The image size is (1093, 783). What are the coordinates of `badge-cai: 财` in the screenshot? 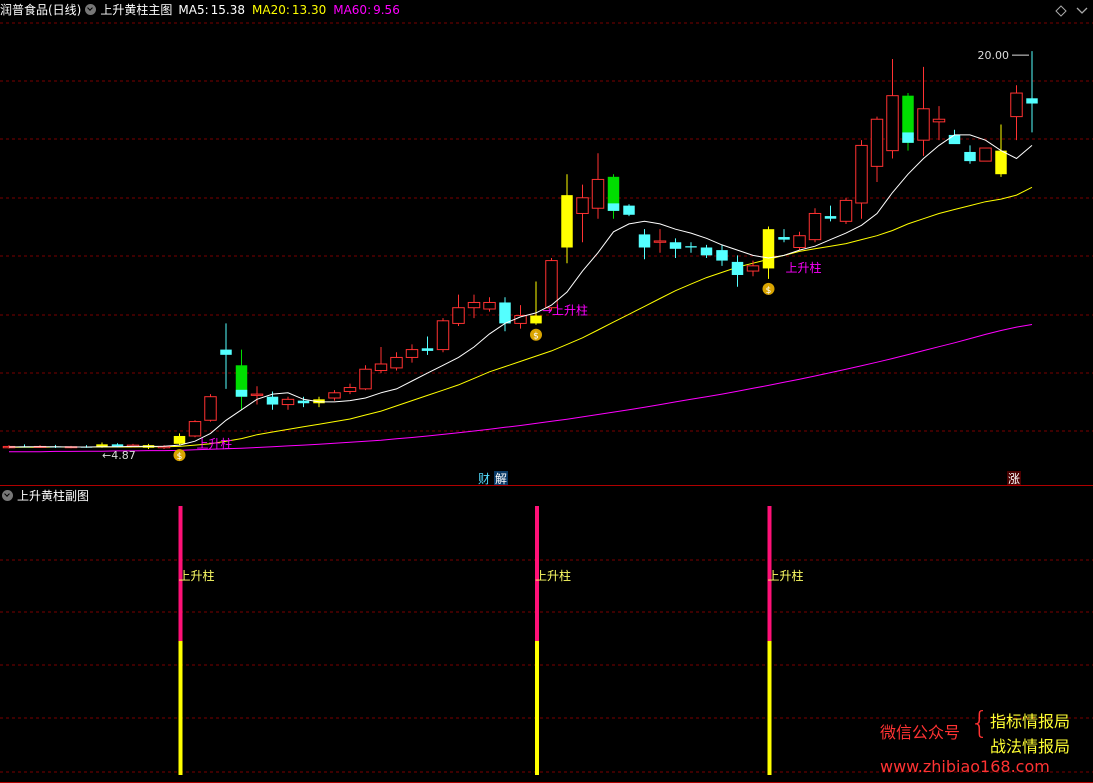 It's located at (484, 479).